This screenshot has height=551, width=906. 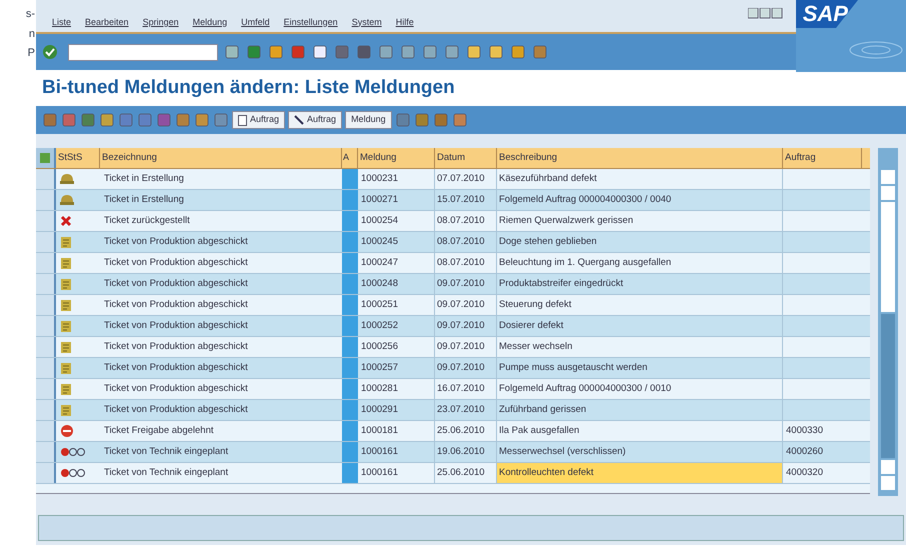 I want to click on table-cell-text: Ticket in Erstellung, so click(x=144, y=199).